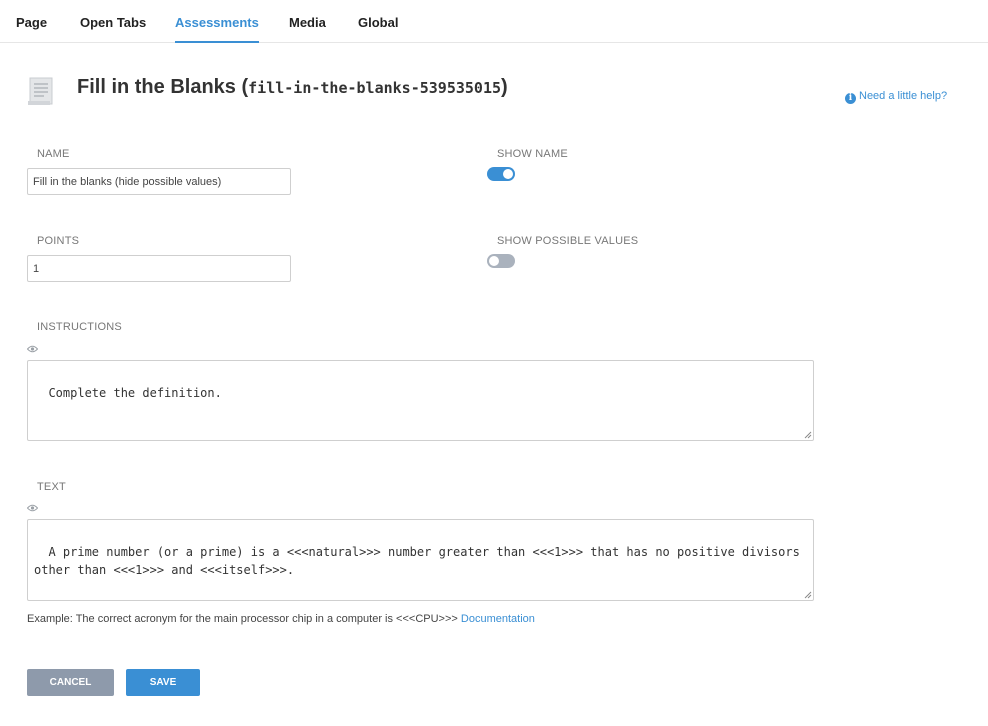 This screenshot has width=988, height=726. Describe the element at coordinates (53, 154) in the screenshot. I see `name-label: NAME` at that location.